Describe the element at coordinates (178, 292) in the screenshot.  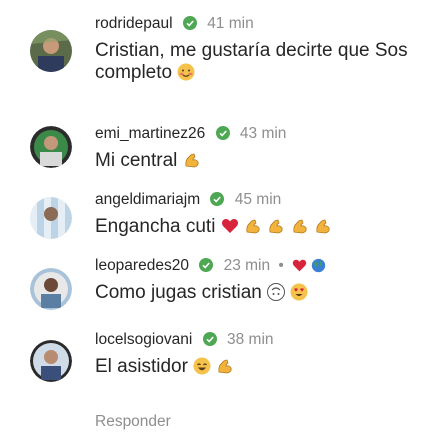
I see `comment-text: Como jugas cristian` at that location.